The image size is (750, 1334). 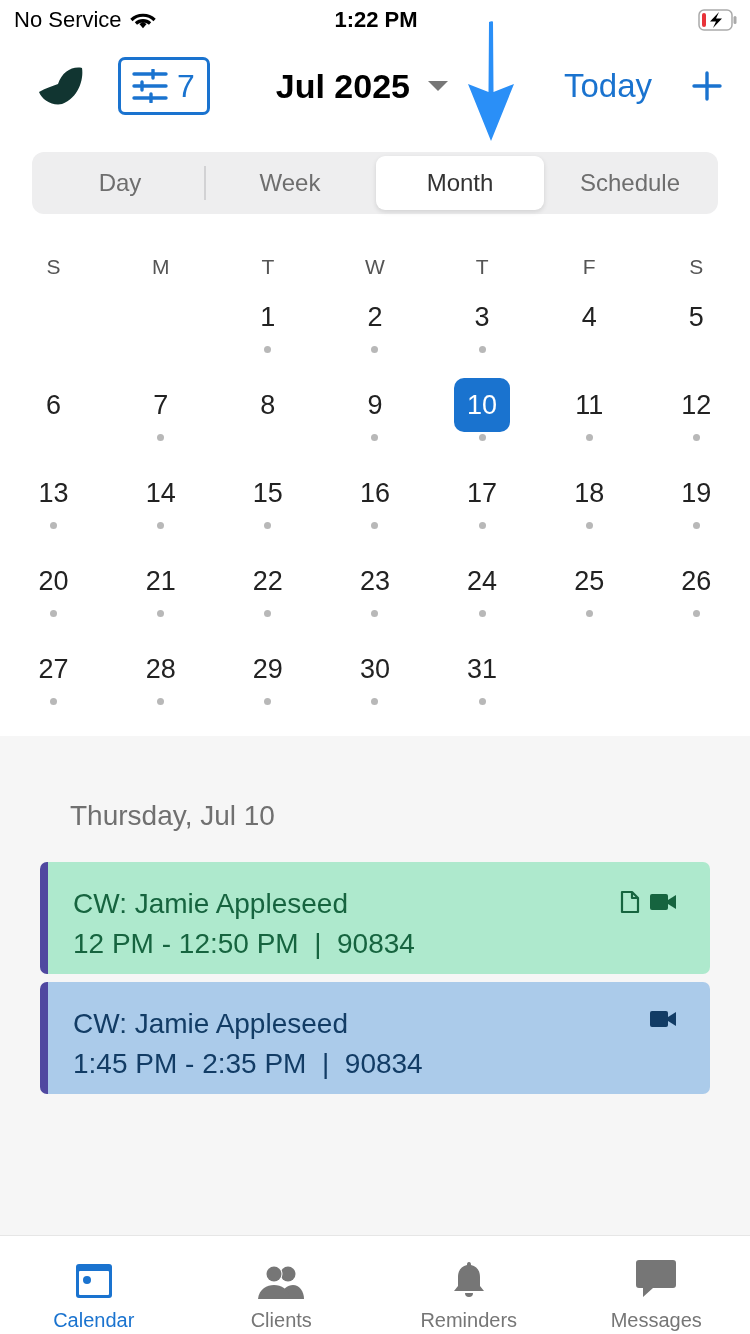 What do you see at coordinates (589, 405) in the screenshot?
I see `calendar-day: 11` at bounding box center [589, 405].